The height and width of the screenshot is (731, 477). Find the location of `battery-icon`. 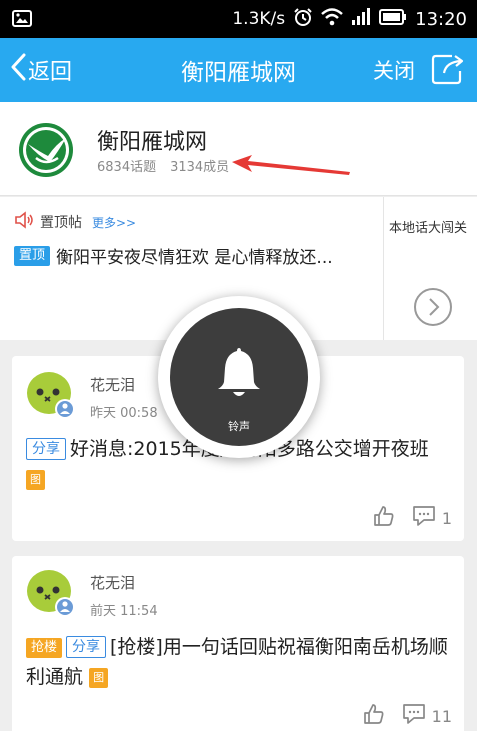

battery-icon is located at coordinates (393, 19).